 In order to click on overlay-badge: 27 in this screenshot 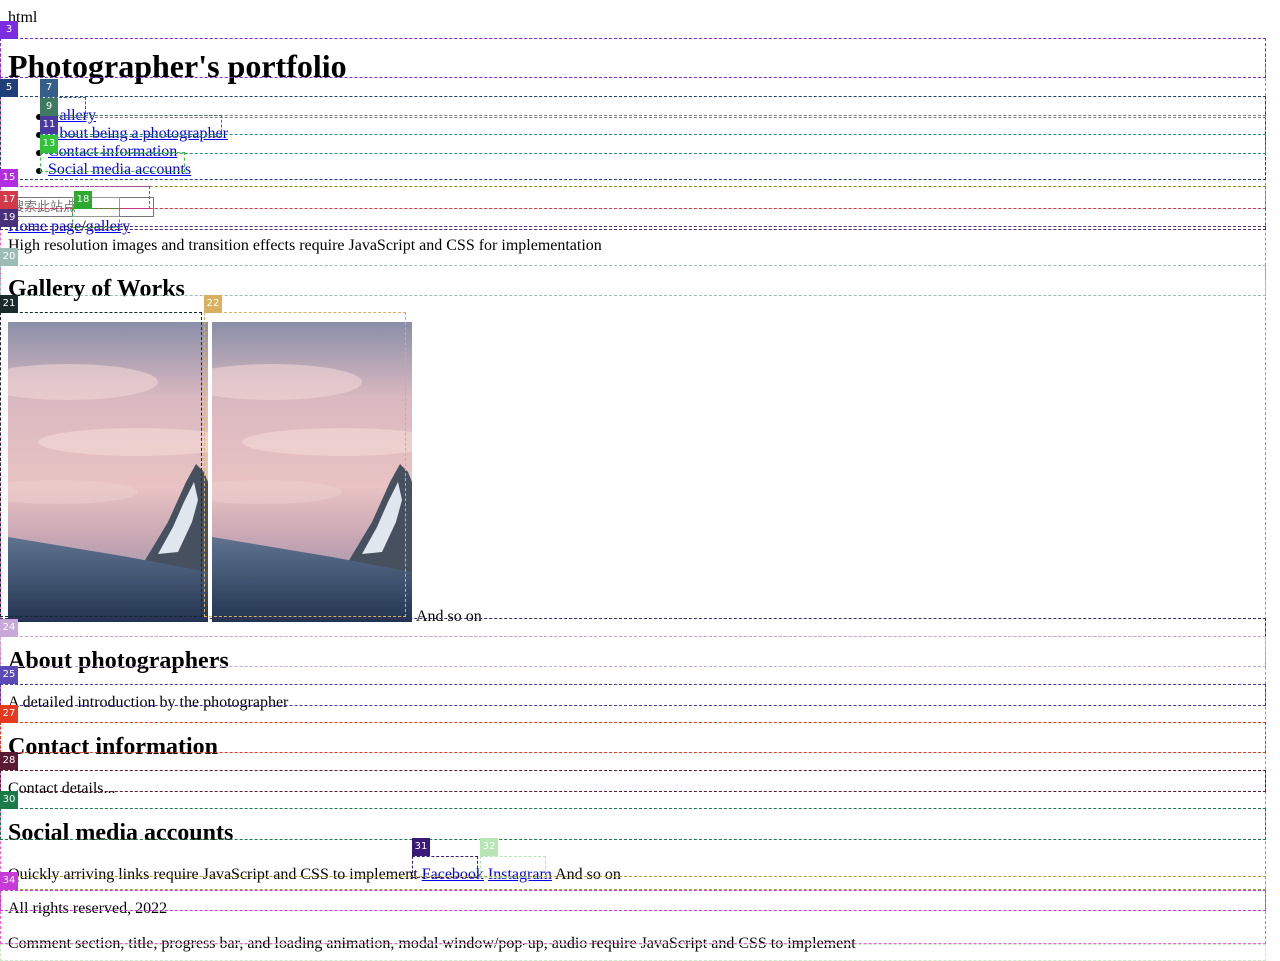, I will do `click(9, 714)`.